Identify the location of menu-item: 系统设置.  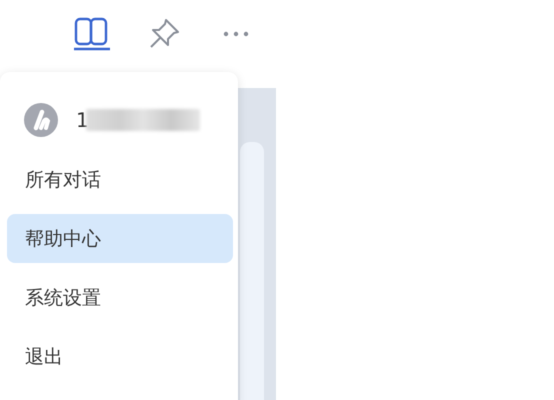
(120, 297).